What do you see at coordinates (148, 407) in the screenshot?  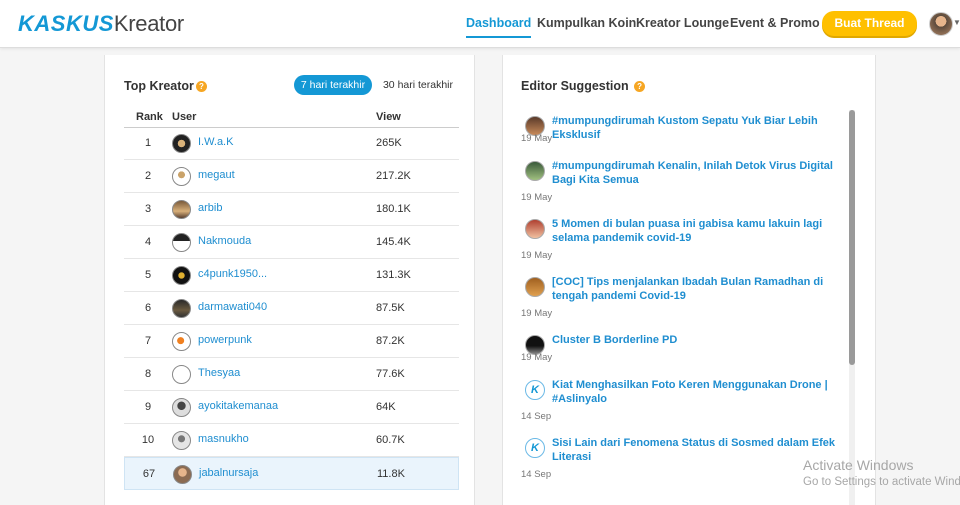 I see `rank-cell: 9` at bounding box center [148, 407].